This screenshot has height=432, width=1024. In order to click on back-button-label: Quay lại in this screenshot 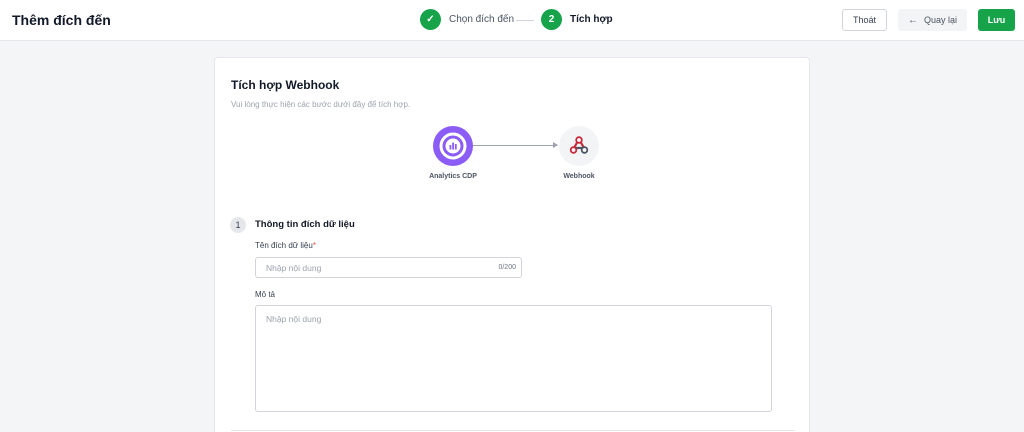, I will do `click(940, 20)`.